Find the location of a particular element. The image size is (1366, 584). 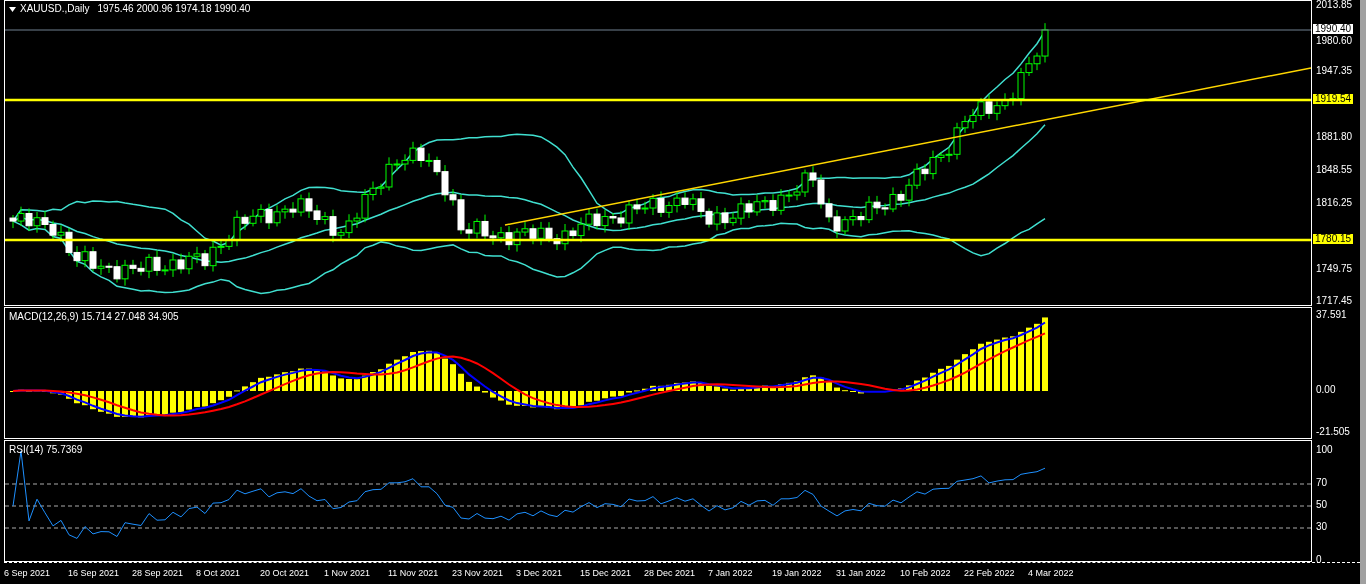

price-tag: 1990.40 is located at coordinates (1333, 29).